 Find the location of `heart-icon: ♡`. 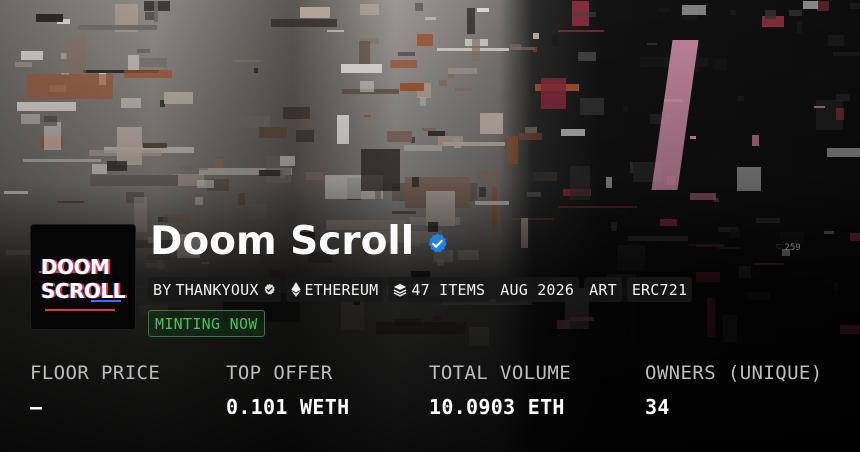

heart-icon: ♡ is located at coordinates (779, 248).